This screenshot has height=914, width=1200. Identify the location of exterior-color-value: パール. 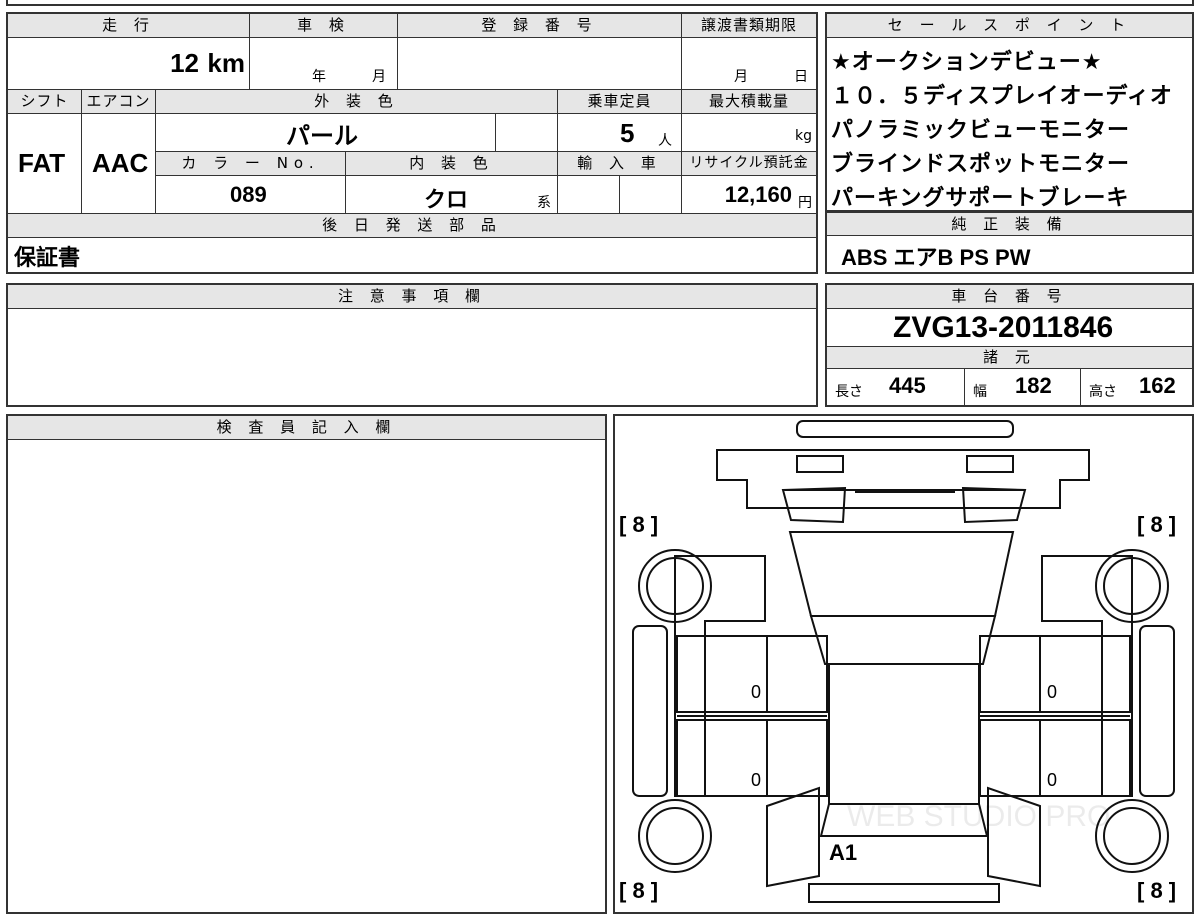
(322, 136).